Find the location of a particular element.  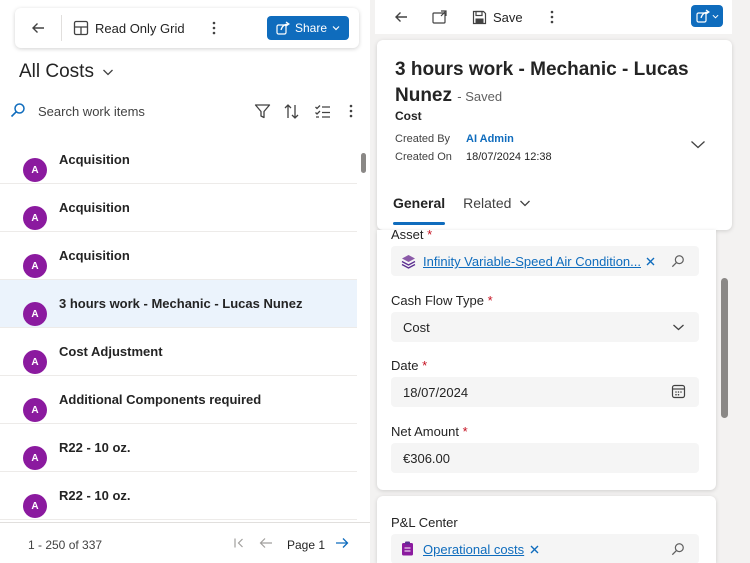

open-in-new-window-button is located at coordinates (440, 17).